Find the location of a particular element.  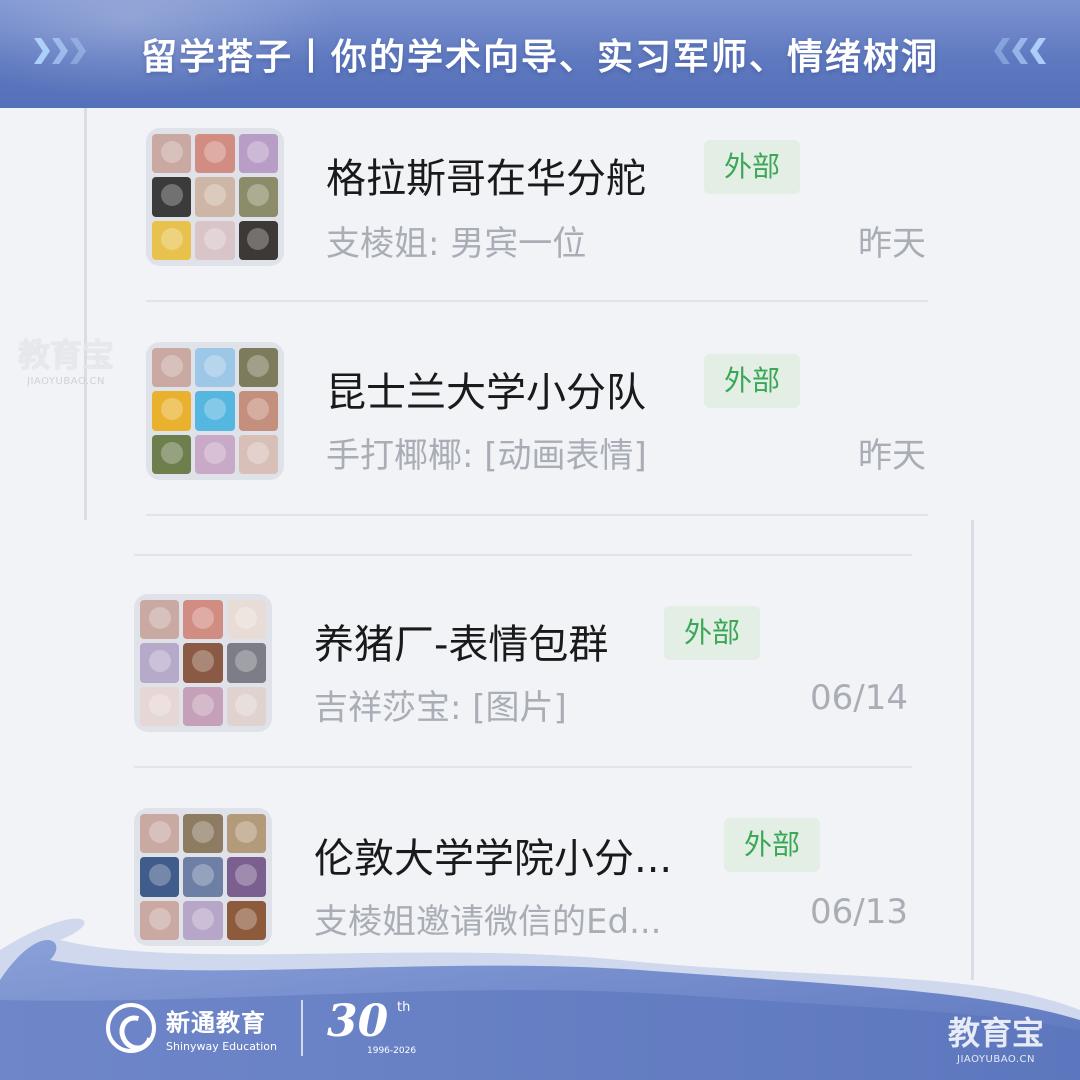

watermark-right: 教育宝 JIAOYUBAO.CN is located at coordinates (996, 1036).